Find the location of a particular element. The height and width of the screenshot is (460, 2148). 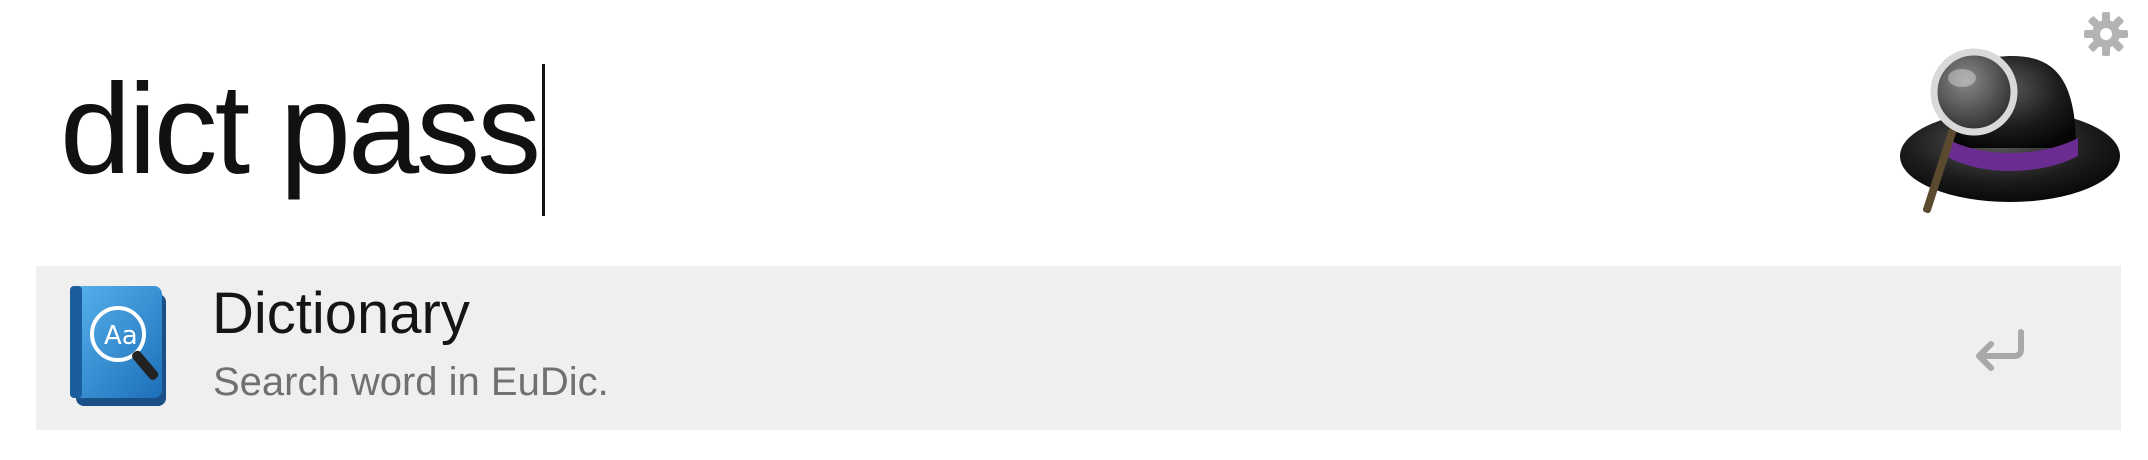

result-subtitle: Search word in EuDic. is located at coordinates (411, 382).